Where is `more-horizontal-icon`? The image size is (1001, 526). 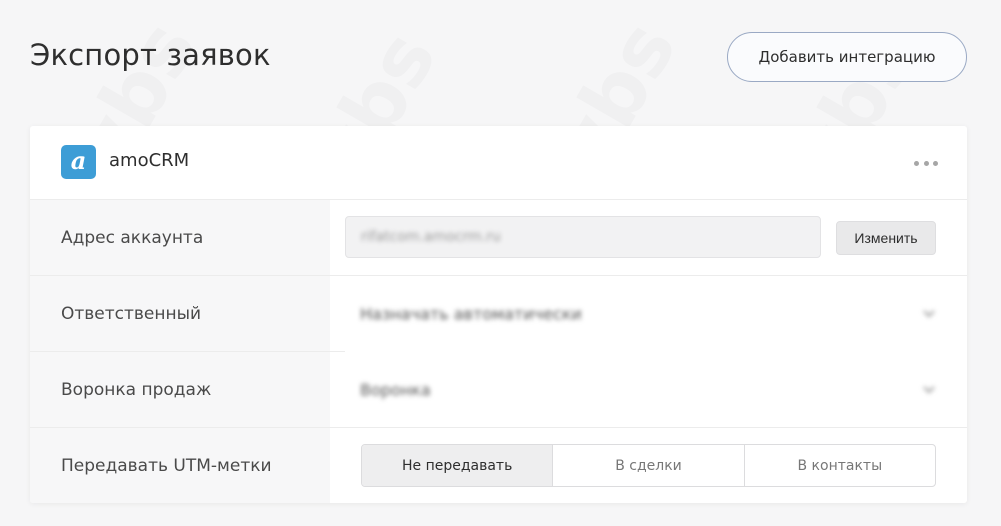
more-horizontal-icon is located at coordinates (926, 163).